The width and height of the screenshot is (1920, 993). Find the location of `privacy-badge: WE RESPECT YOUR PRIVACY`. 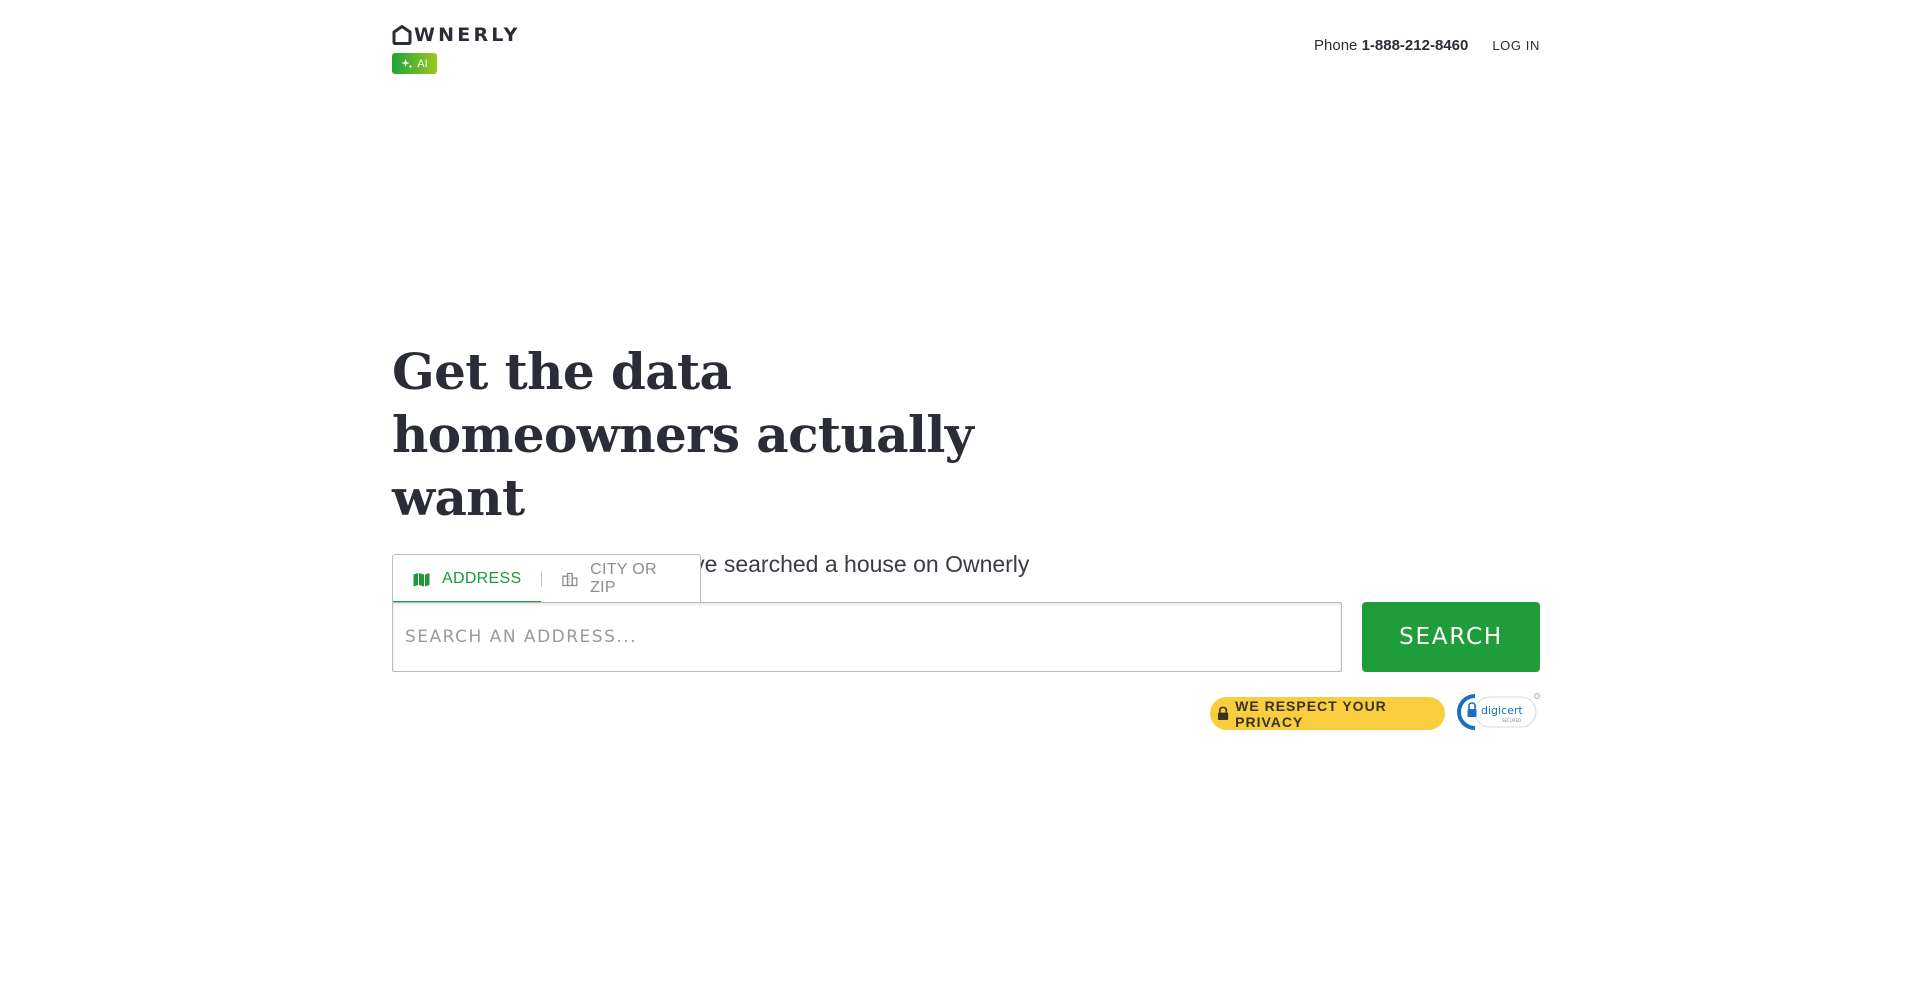

privacy-badge: WE RESPECT YOUR PRIVACY is located at coordinates (1327, 713).